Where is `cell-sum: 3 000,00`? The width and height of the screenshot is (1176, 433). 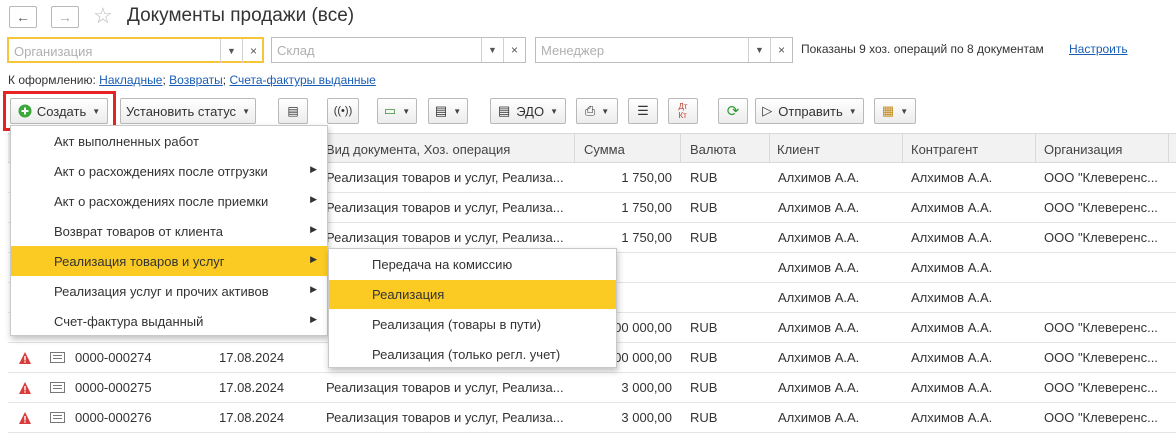 cell-sum: 3 000,00 is located at coordinates (646, 387).